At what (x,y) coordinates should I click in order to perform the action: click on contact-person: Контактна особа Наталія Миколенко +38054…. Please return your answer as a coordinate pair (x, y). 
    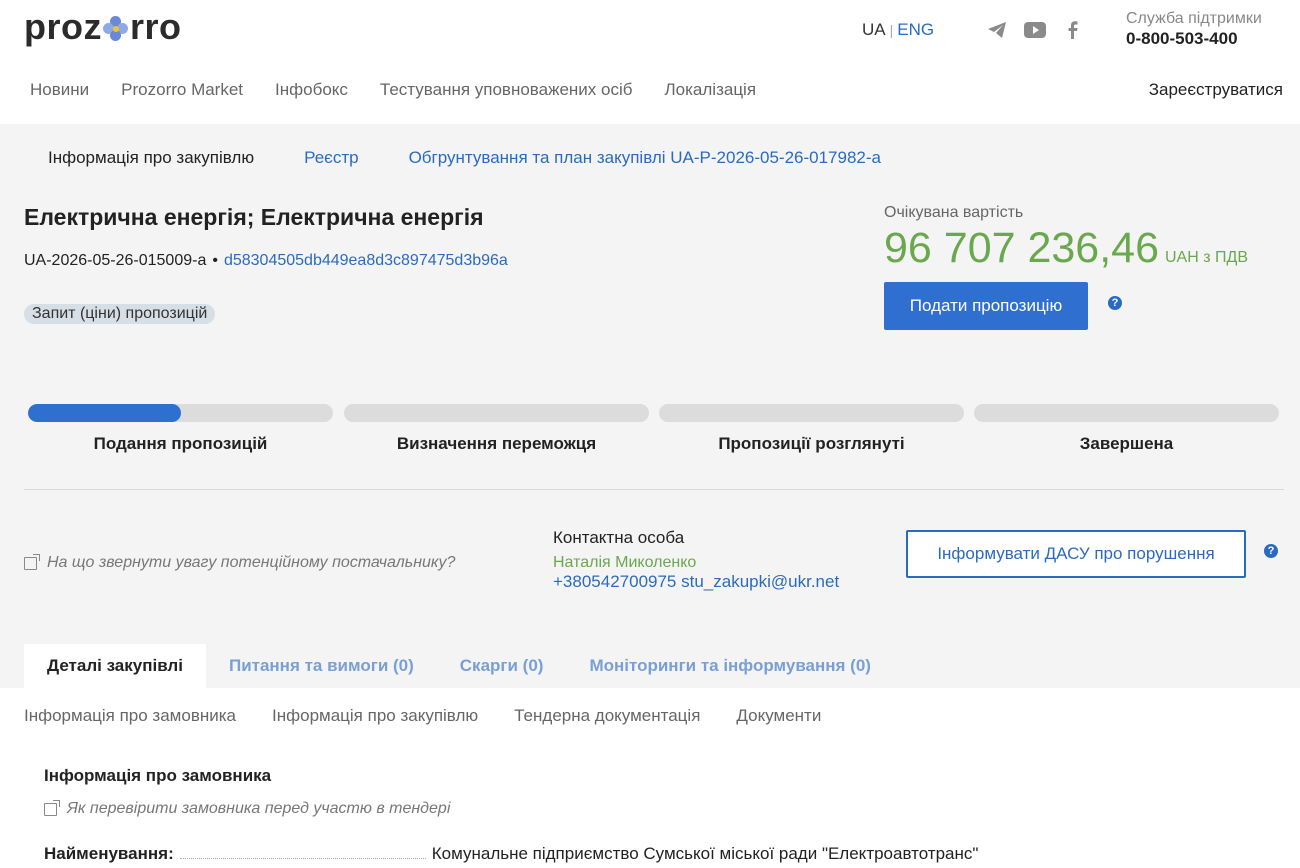
    Looking at the image, I should click on (696, 560).